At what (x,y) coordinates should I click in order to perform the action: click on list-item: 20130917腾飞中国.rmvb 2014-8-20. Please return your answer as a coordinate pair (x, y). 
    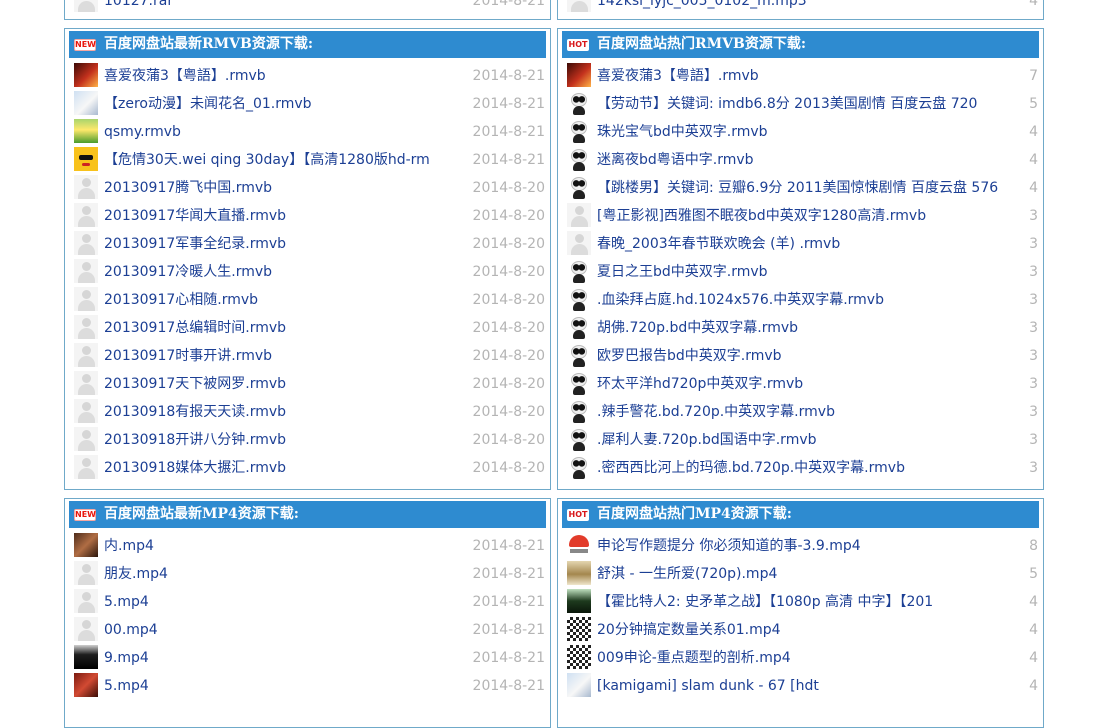
    Looking at the image, I should click on (309, 188).